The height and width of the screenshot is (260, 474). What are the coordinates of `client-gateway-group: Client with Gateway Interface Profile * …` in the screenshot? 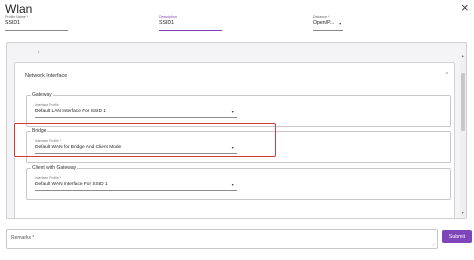 It's located at (238, 182).